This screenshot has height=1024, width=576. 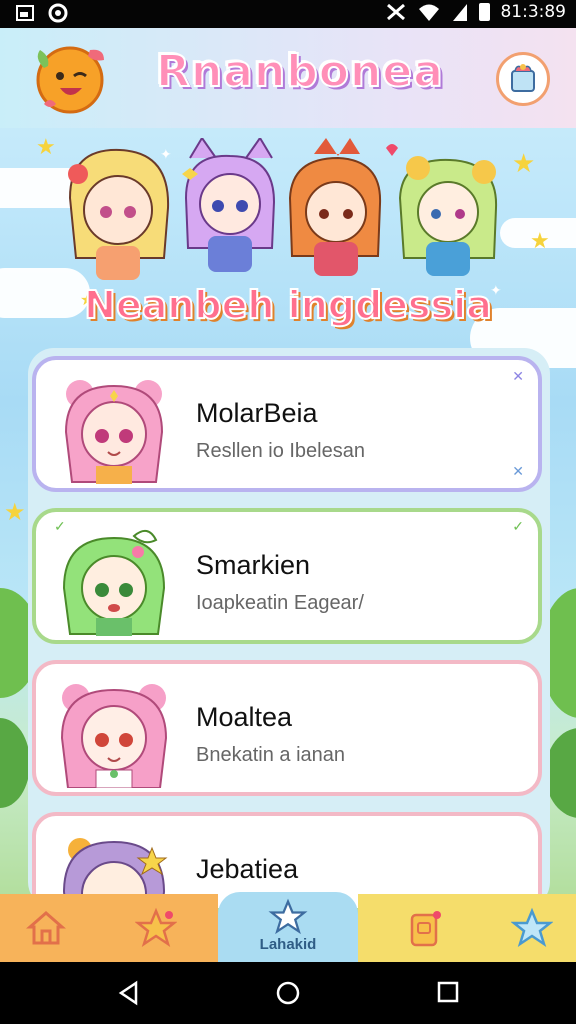 I want to click on home-nav-icon, so click(x=288, y=993).